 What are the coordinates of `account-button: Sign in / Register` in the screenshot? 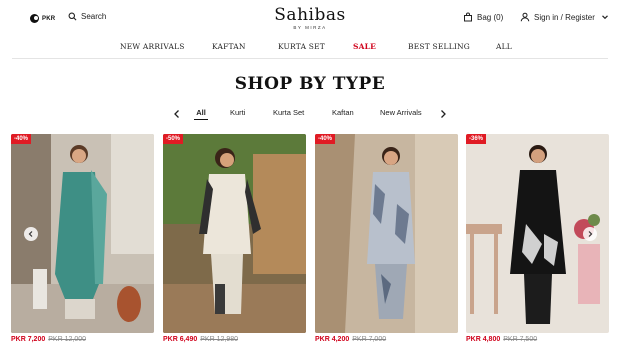 It's located at (564, 17).